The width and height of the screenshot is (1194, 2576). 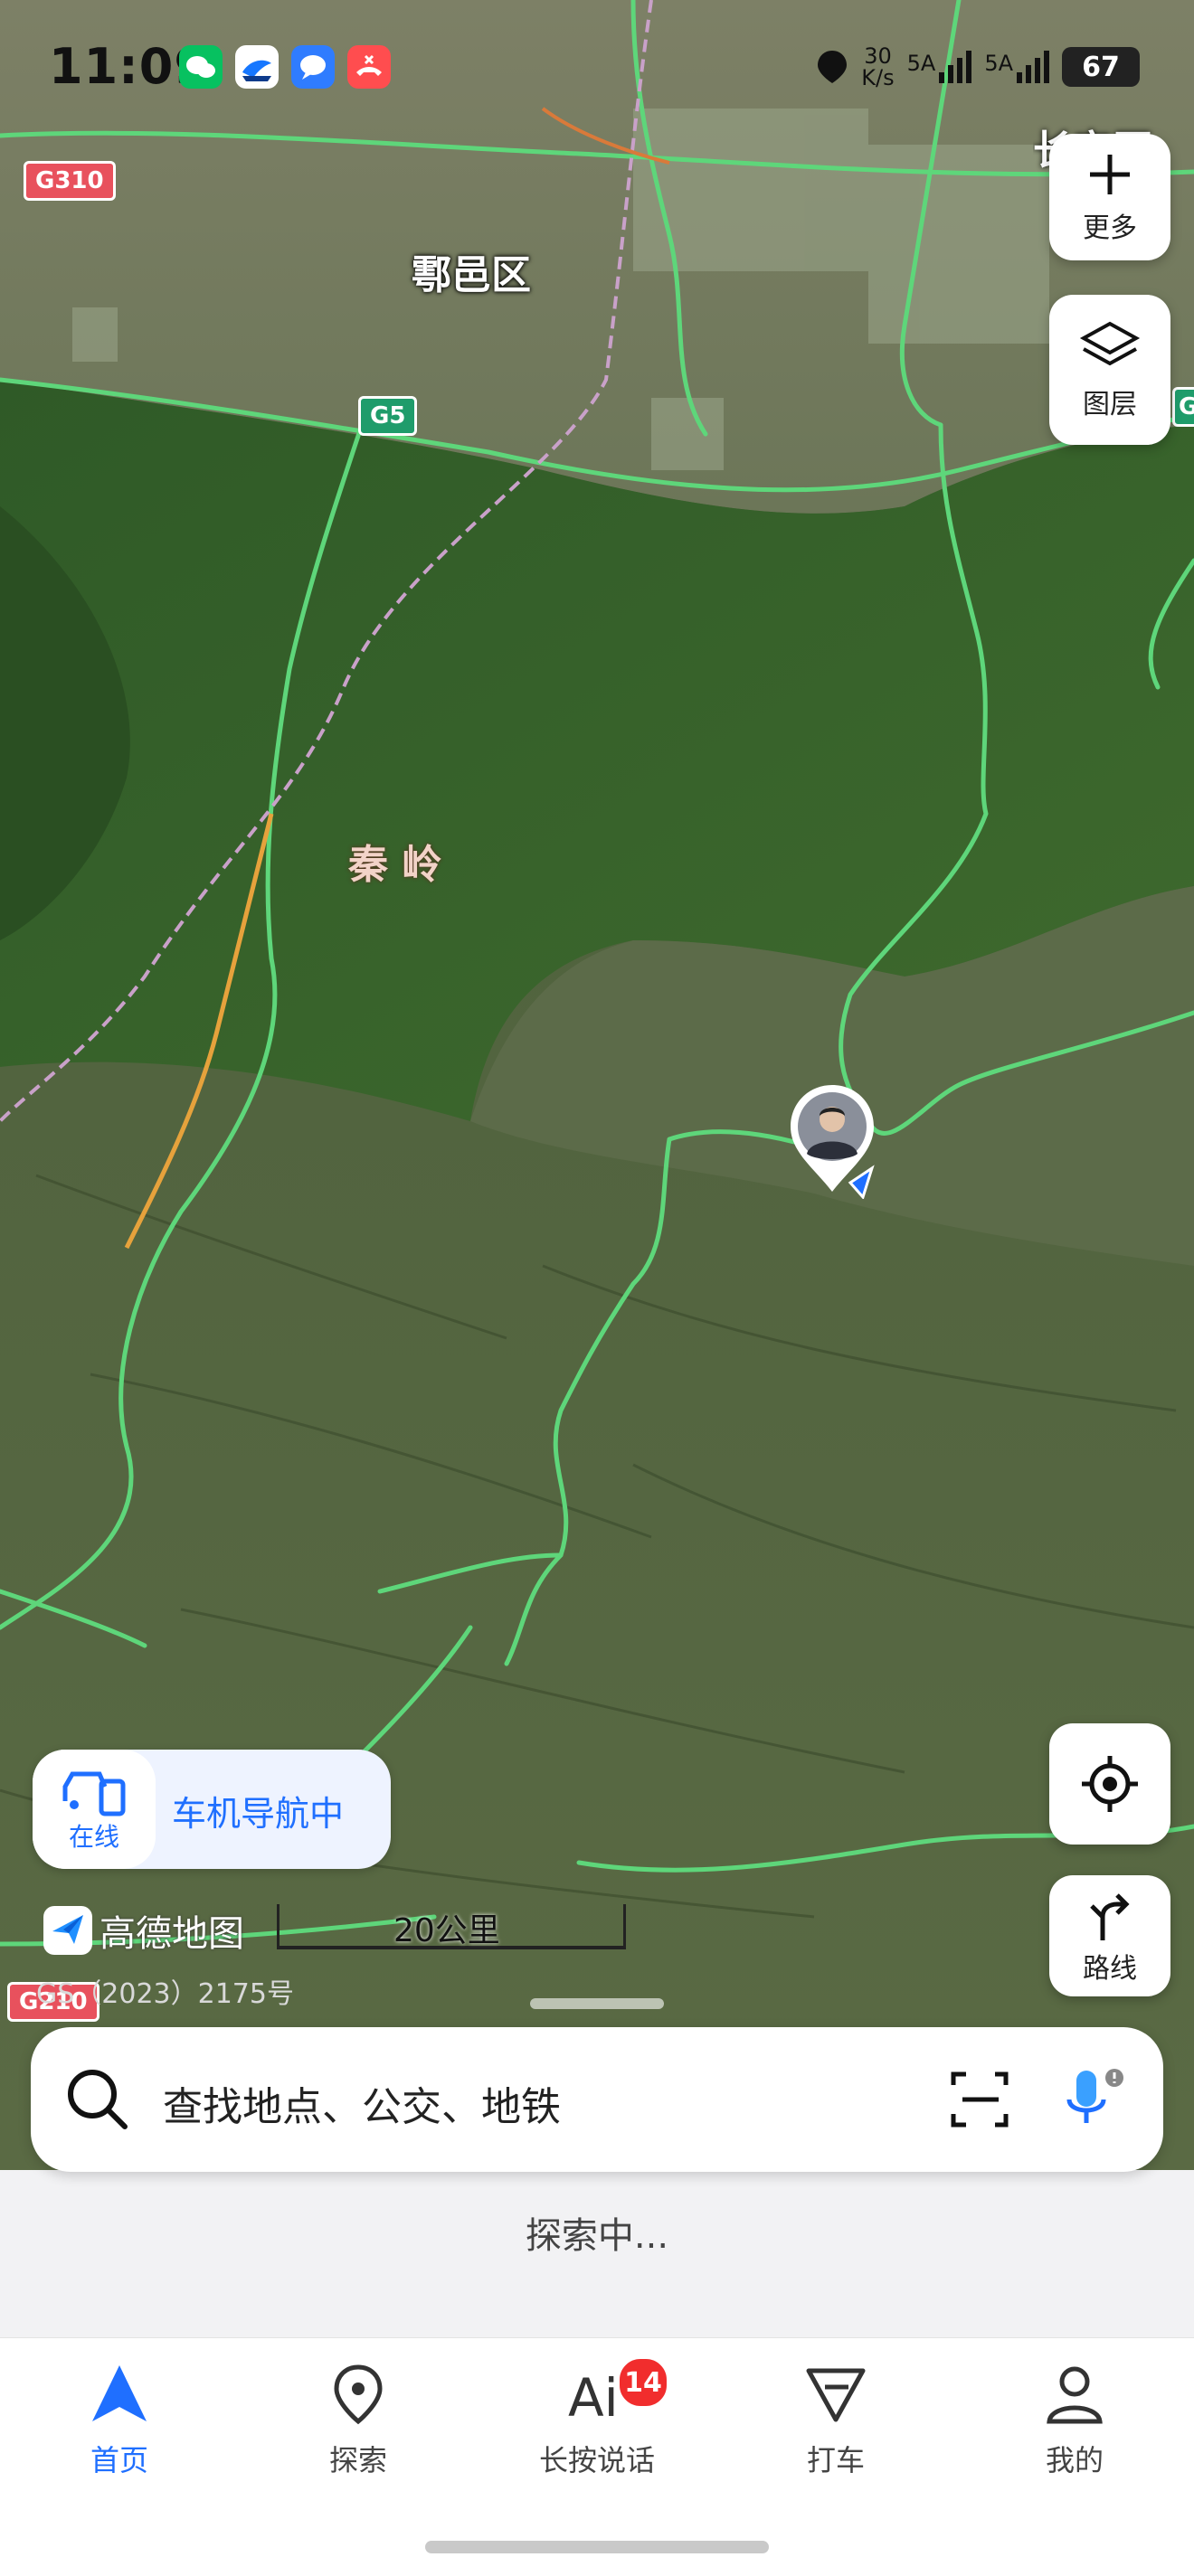 What do you see at coordinates (446, 1930) in the screenshot?
I see `scale-label: 20公里` at bounding box center [446, 1930].